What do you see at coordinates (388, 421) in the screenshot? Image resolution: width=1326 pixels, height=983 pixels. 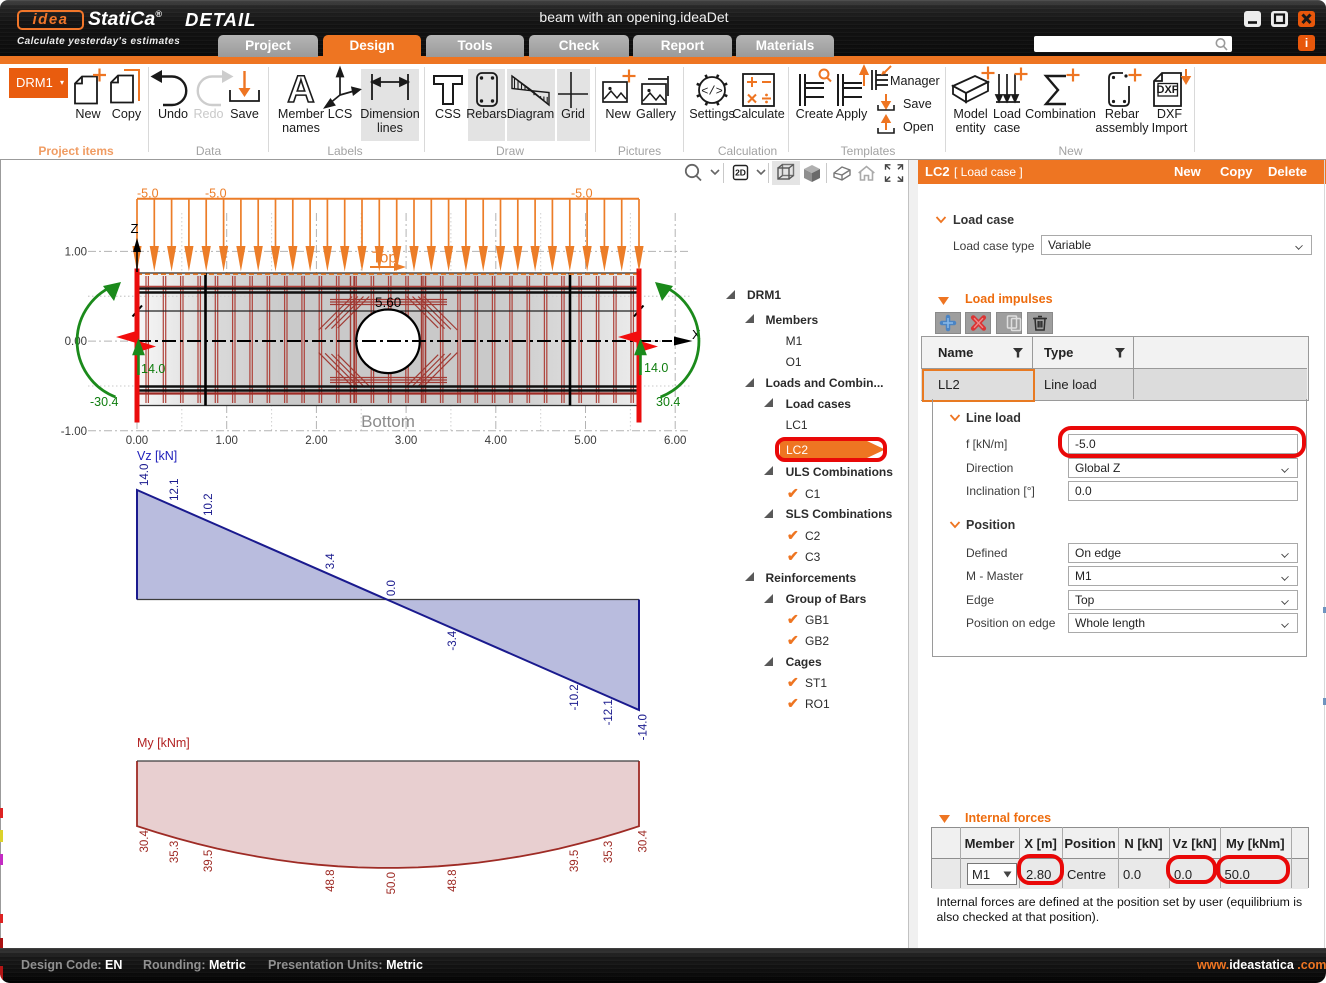 I see `svg-text: Bottom` at bounding box center [388, 421].